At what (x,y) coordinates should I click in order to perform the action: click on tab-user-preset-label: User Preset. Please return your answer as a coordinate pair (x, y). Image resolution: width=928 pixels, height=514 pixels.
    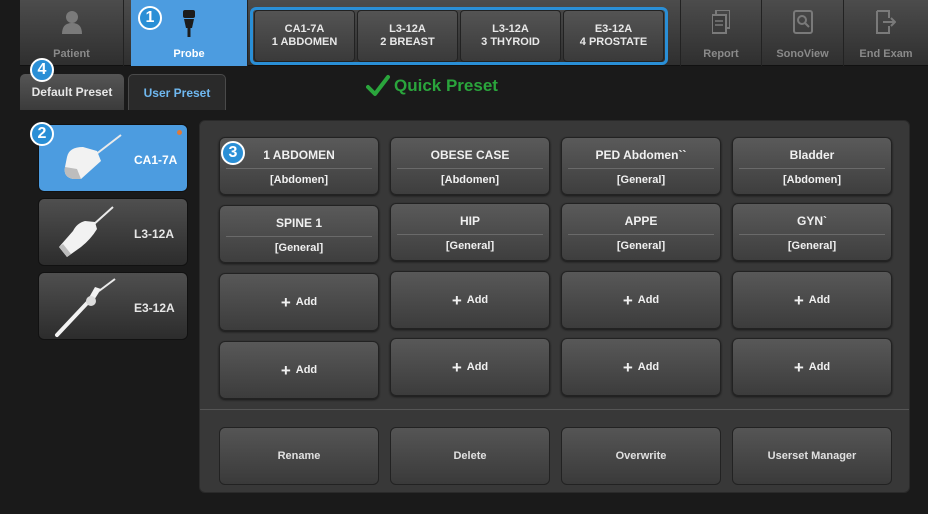
    Looking at the image, I should click on (177, 92).